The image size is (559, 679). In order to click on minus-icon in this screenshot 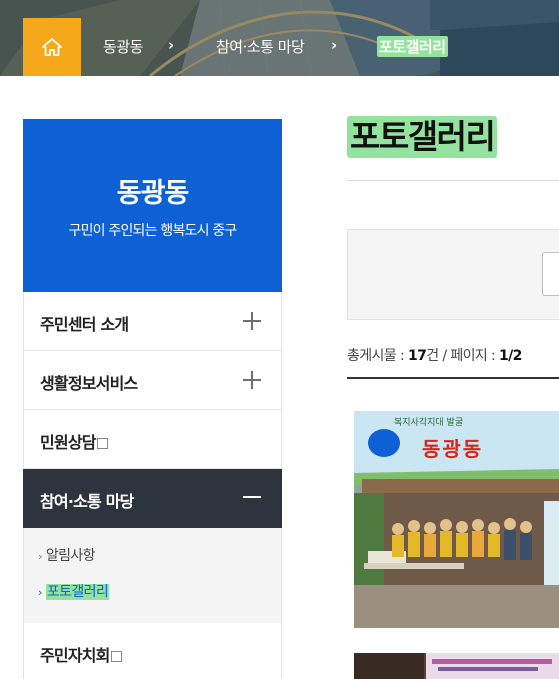, I will do `click(252, 497)`.